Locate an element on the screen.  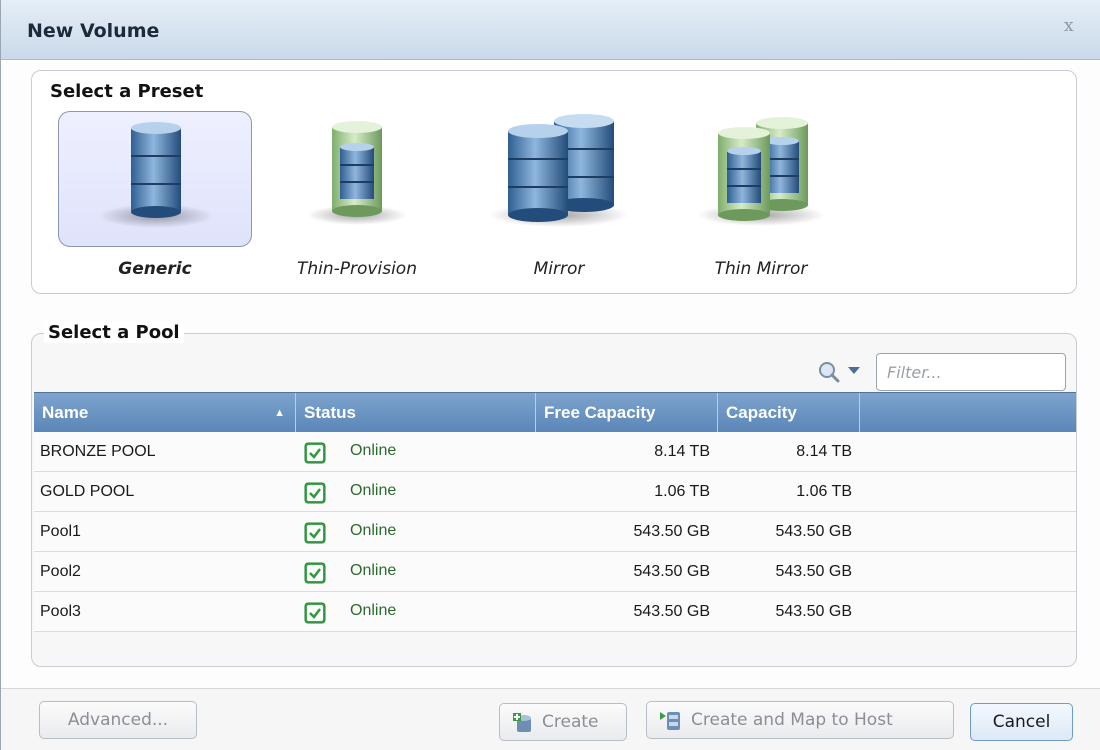
capacity: 8.14 TB is located at coordinates (824, 451).